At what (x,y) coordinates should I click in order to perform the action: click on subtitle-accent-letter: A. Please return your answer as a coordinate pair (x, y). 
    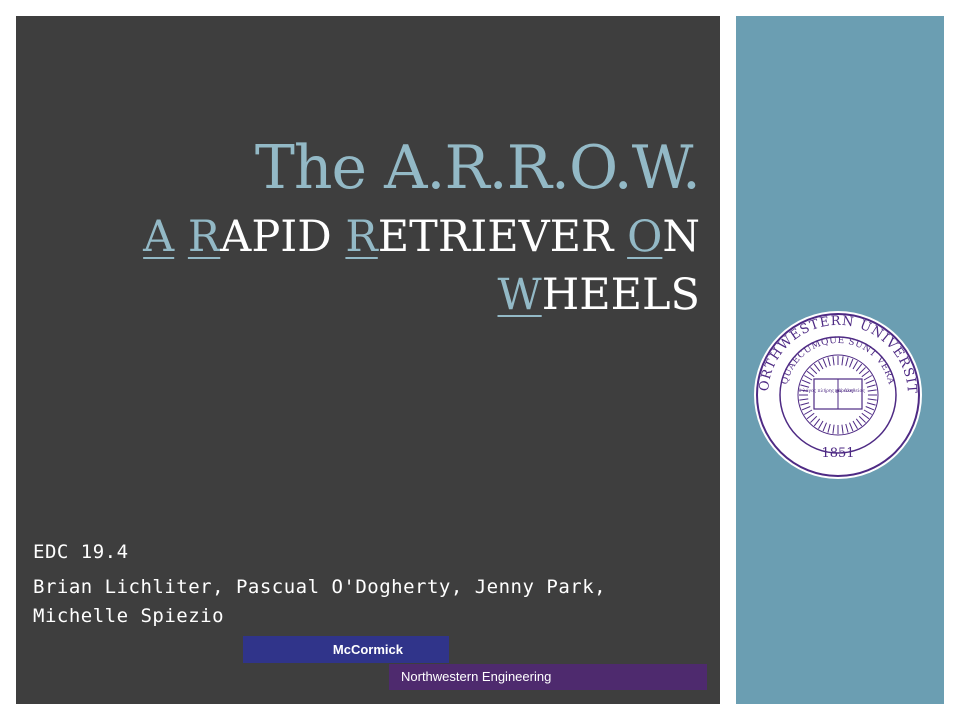
    Looking at the image, I should click on (159, 237).